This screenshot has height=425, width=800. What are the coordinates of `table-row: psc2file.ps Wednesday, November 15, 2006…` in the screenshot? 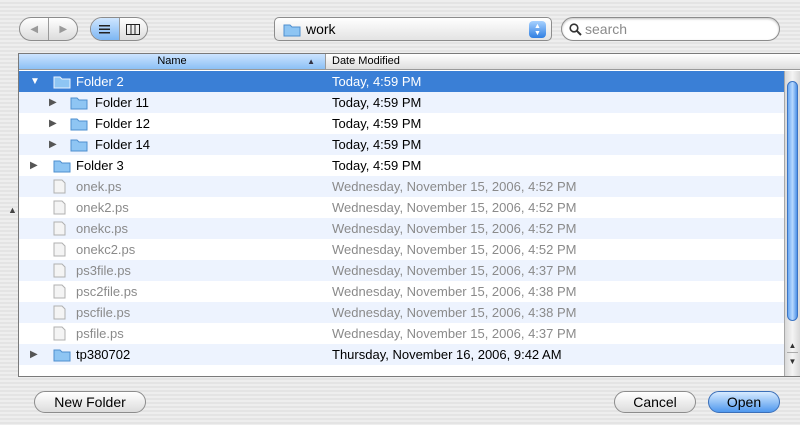 It's located at (401, 291).